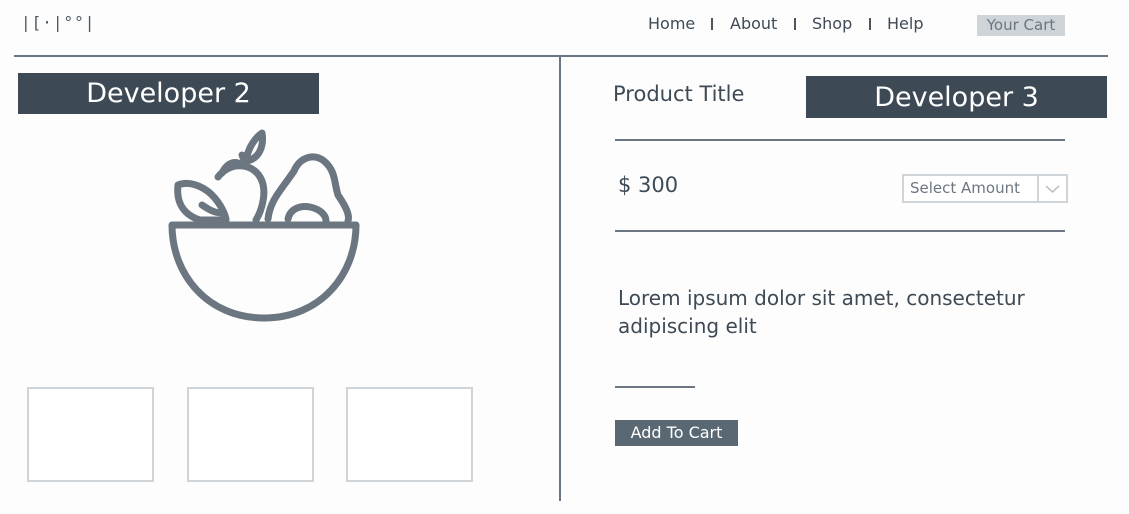 The width and height of the screenshot is (1129, 514). Describe the element at coordinates (561, 56) in the screenshot. I see `header-divider` at that location.